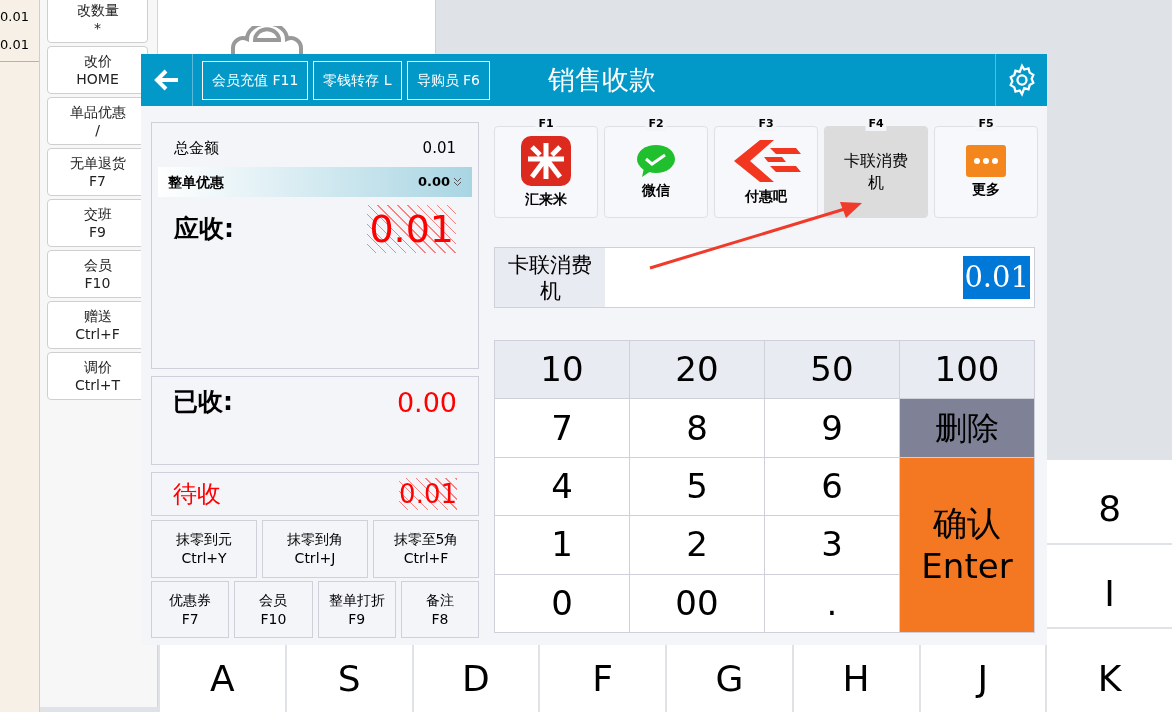 The image size is (1172, 712). What do you see at coordinates (439, 148) in the screenshot?
I see `total-value: 0.01` at bounding box center [439, 148].